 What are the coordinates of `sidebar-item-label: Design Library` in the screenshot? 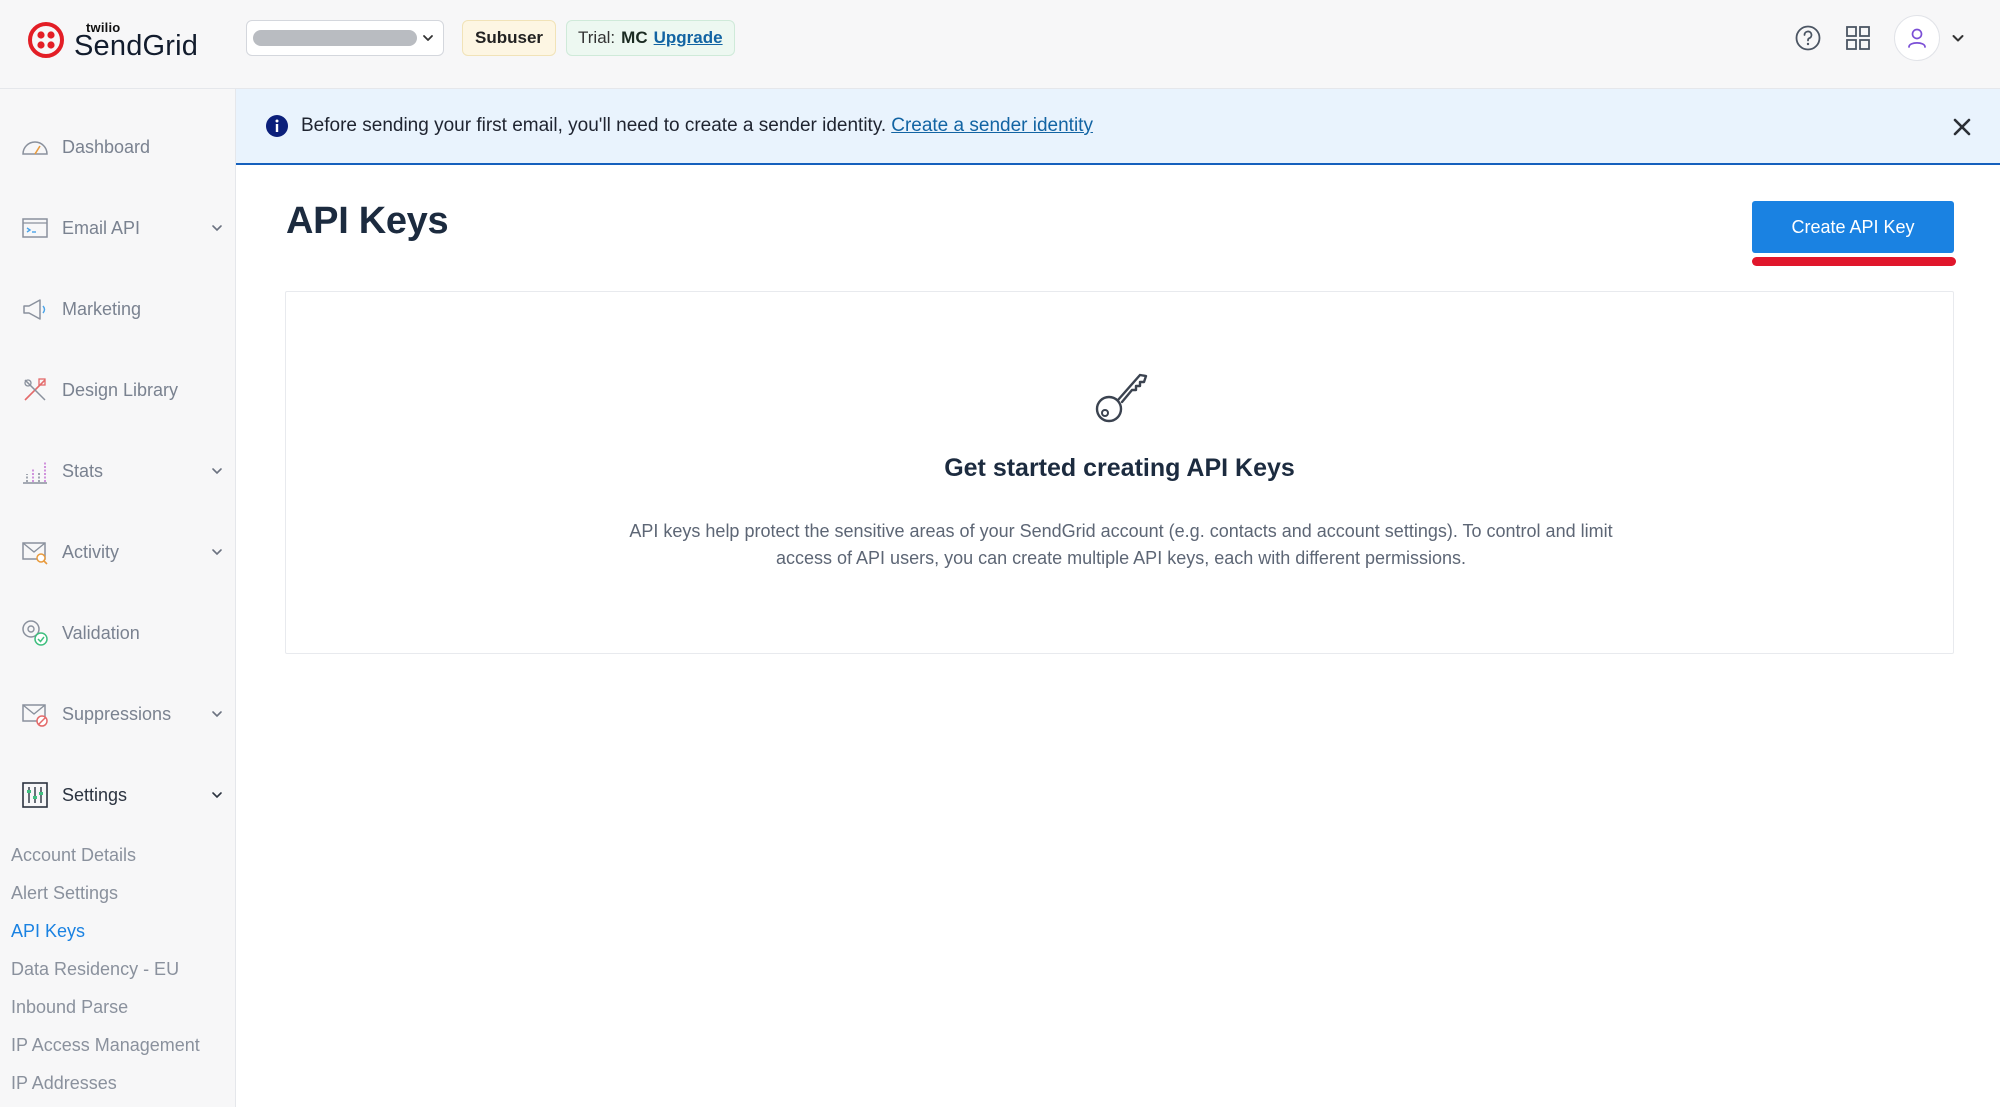 It's located at (120, 389).